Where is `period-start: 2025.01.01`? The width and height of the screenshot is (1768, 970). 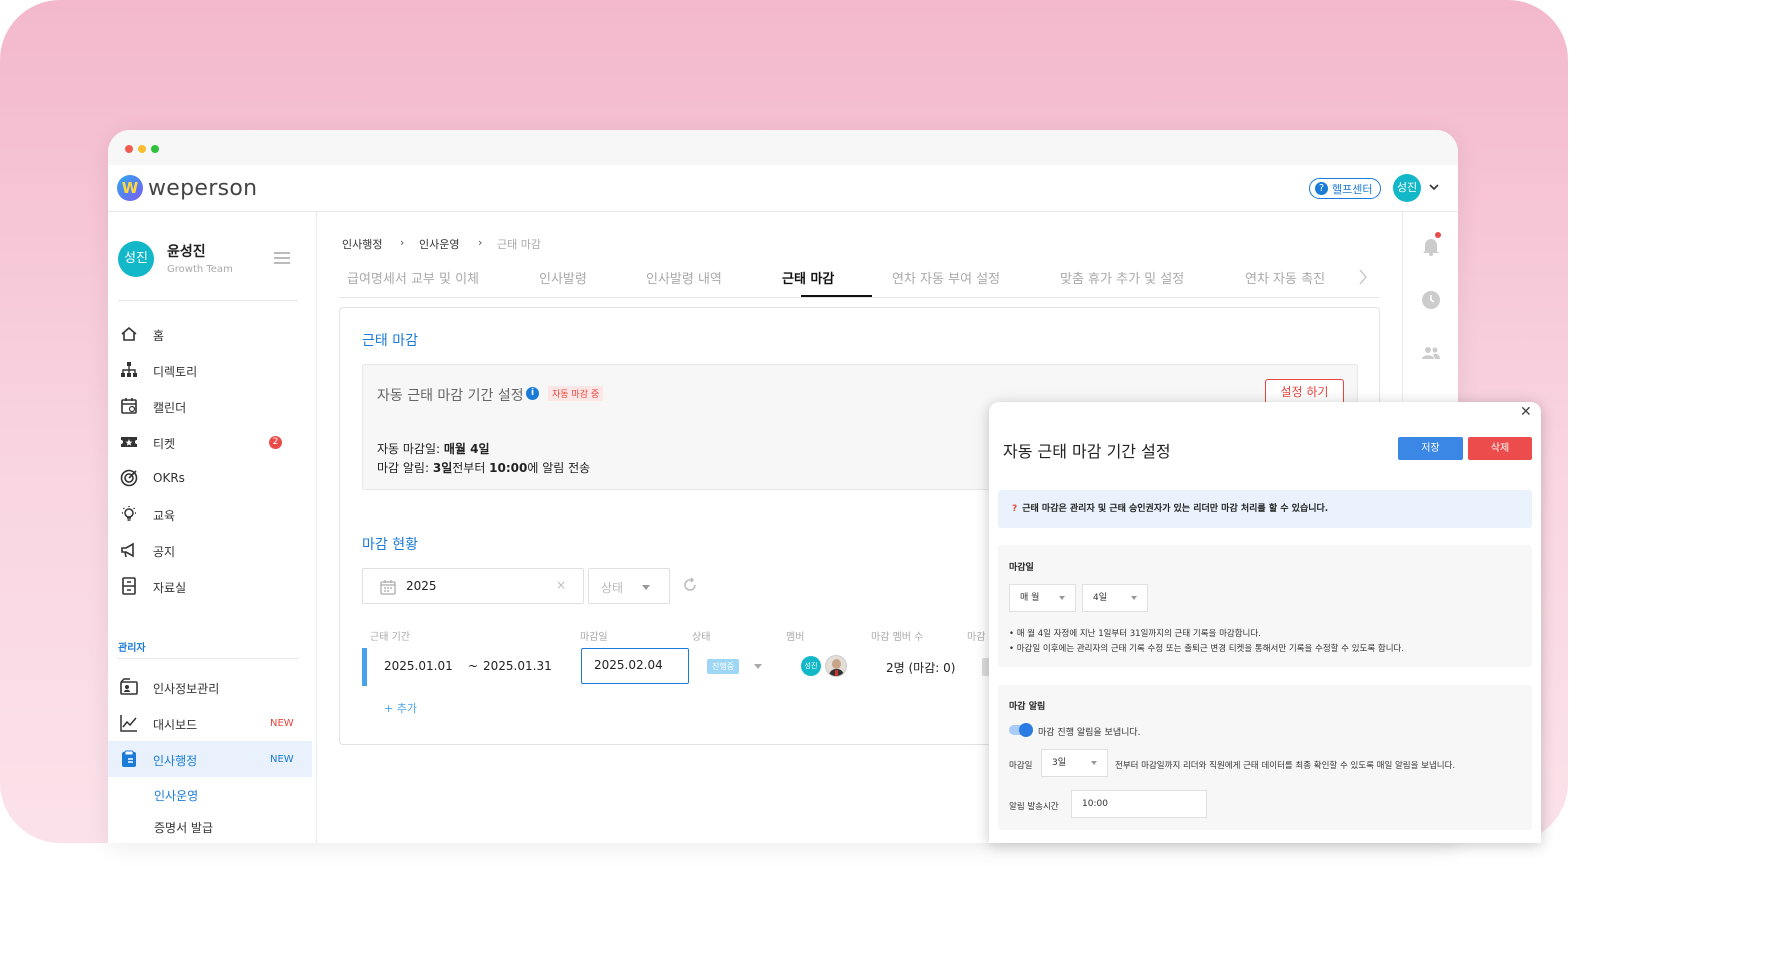
period-start: 2025.01.01 is located at coordinates (418, 666).